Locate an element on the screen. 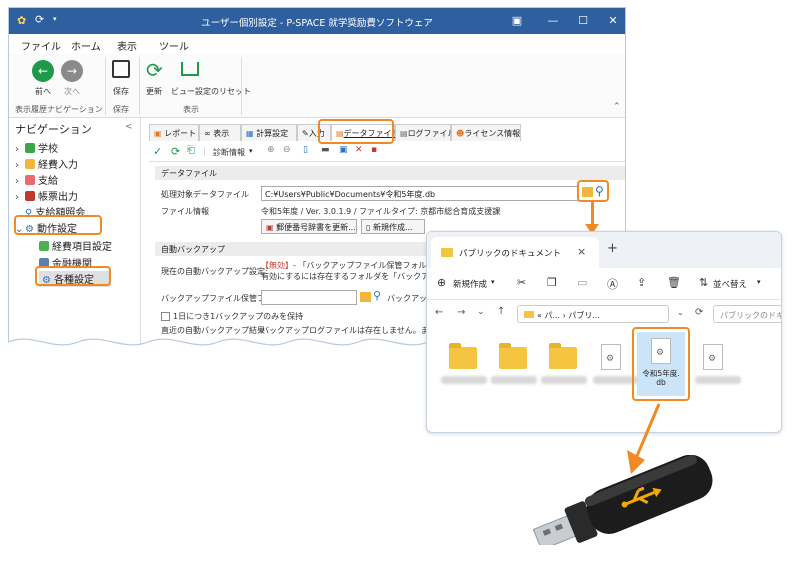 This screenshot has width=800, height=582. forward-label: 次へ is located at coordinates (72, 91).